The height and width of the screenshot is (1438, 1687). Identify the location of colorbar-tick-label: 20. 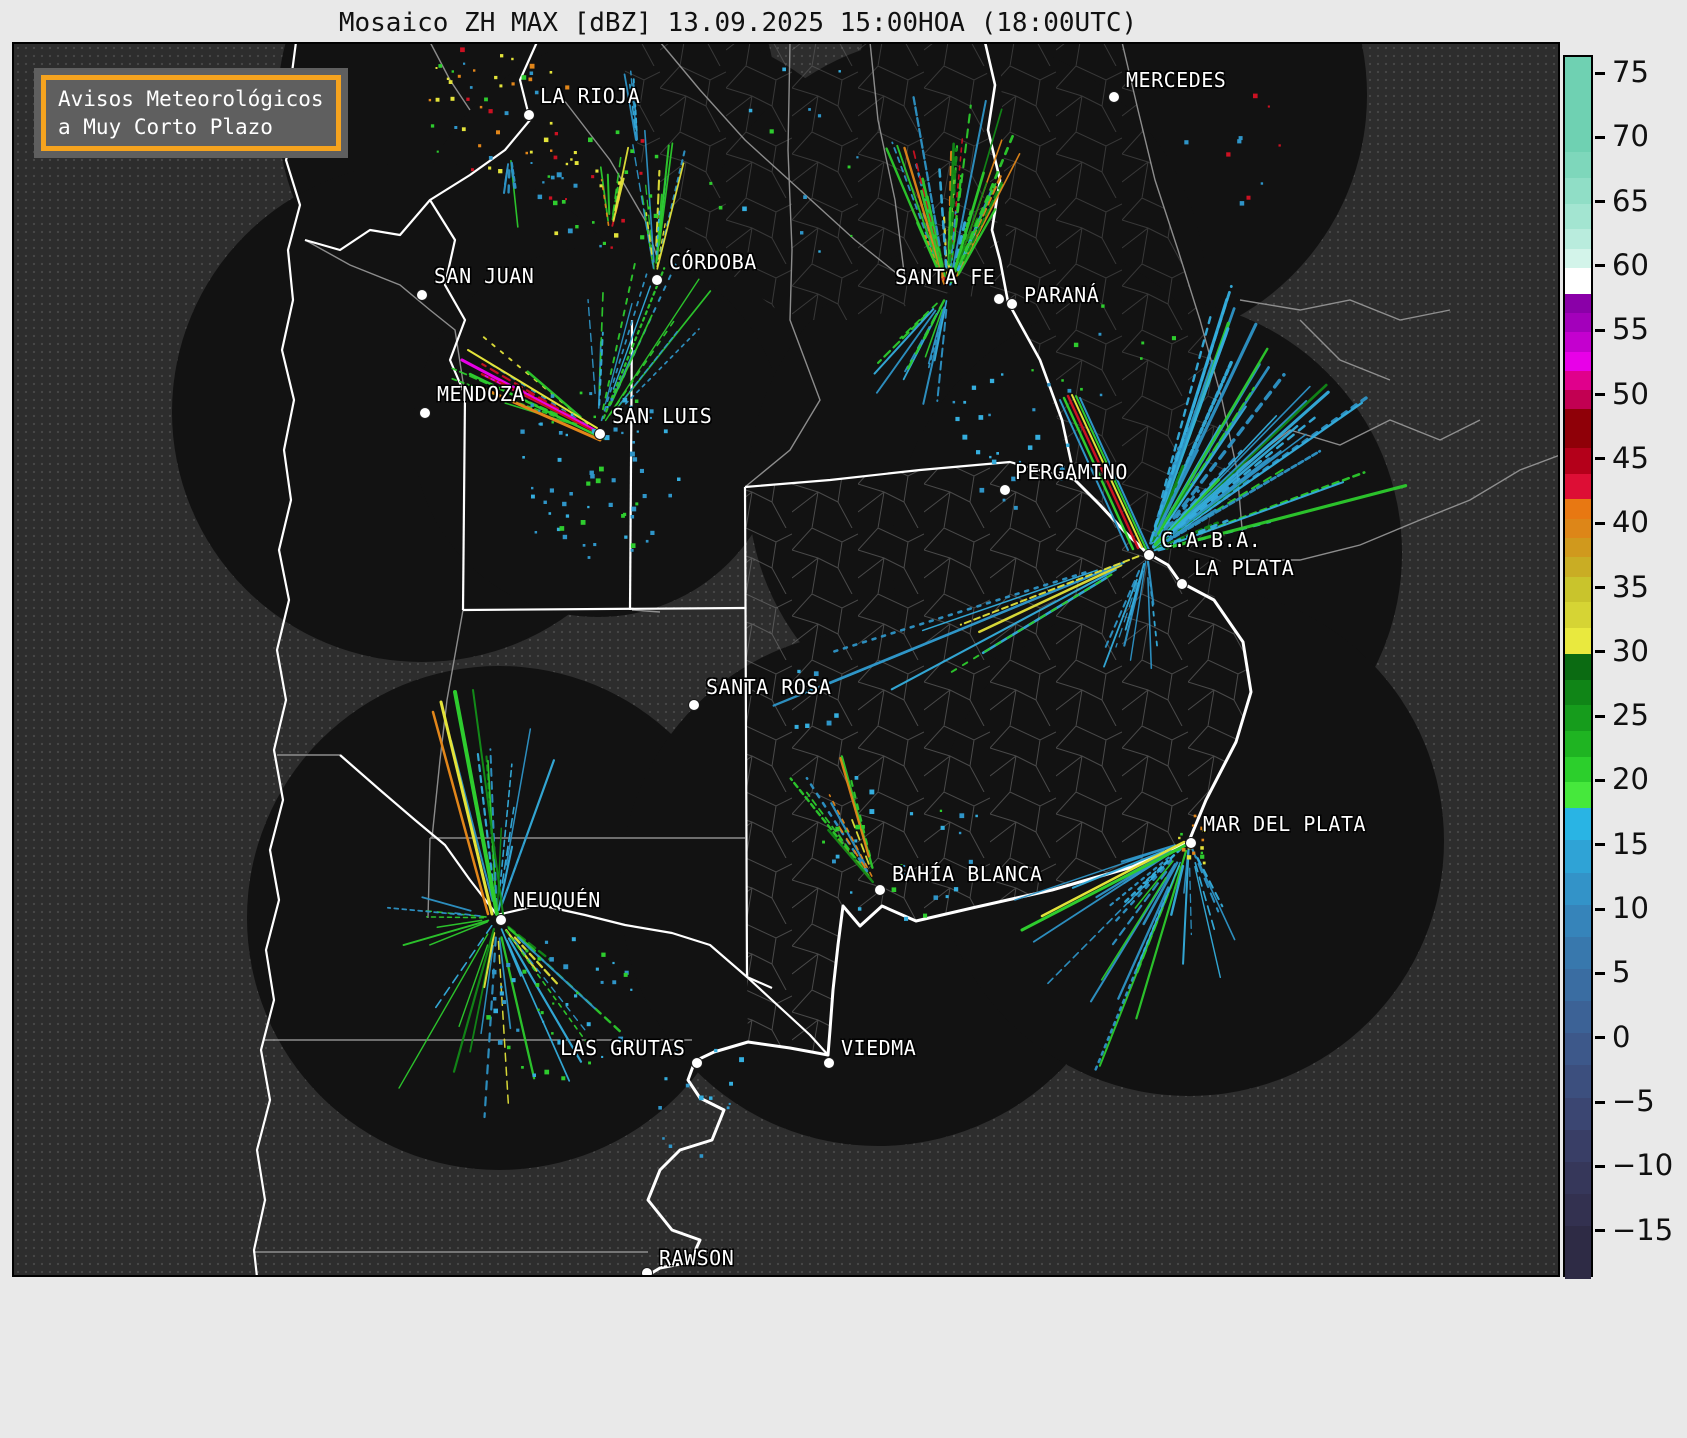
(1630, 779).